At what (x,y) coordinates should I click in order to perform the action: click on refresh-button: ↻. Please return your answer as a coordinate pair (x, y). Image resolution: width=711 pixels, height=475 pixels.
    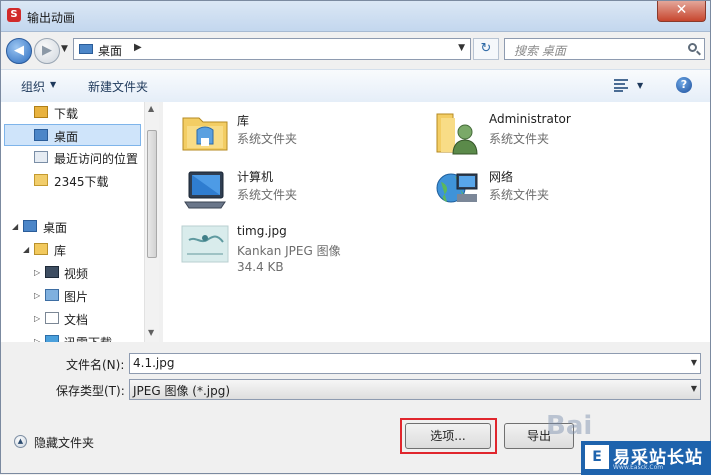
    Looking at the image, I should click on (486, 49).